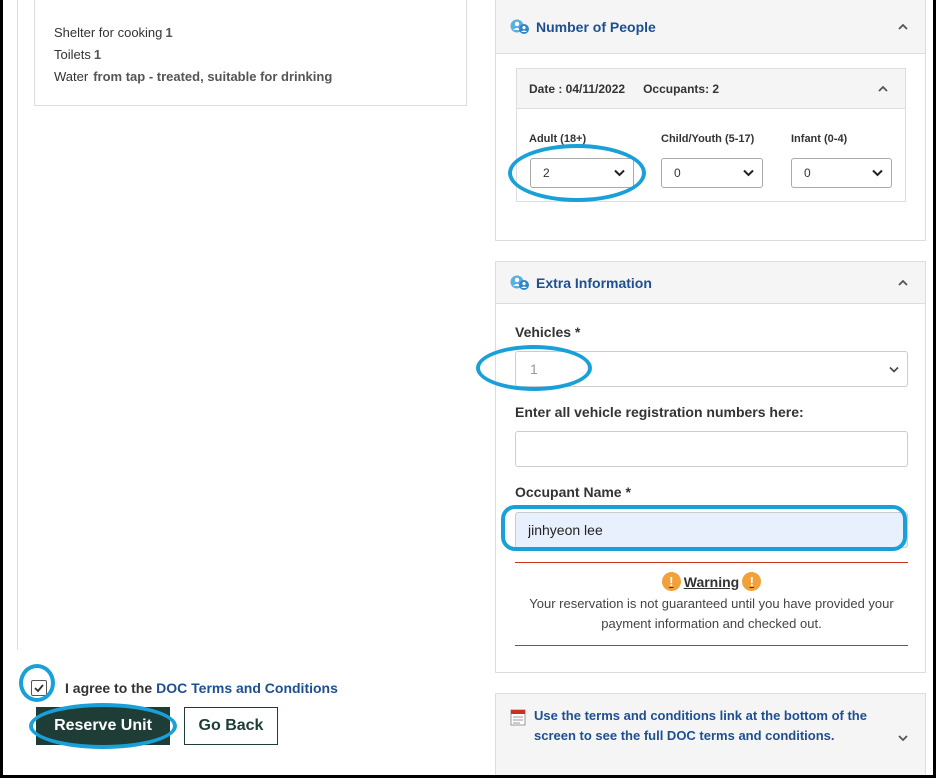 The image size is (936, 778). What do you see at coordinates (710, 27) in the screenshot?
I see `number-of-people-header: Number of People` at bounding box center [710, 27].